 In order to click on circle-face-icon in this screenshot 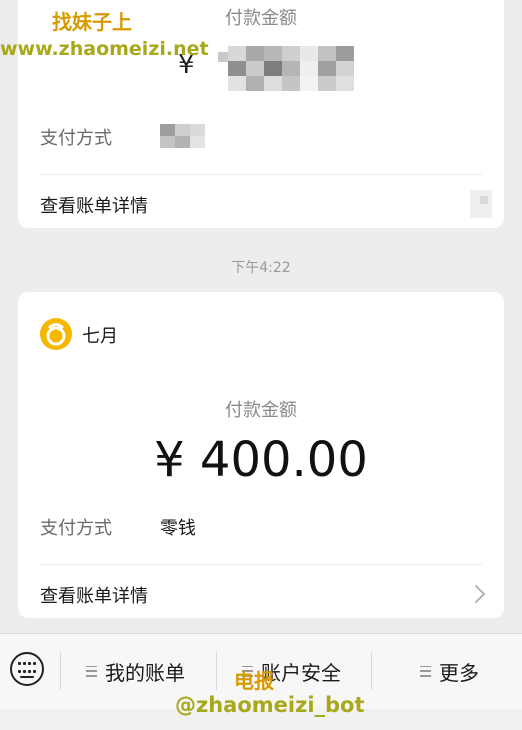, I will do `click(56, 334)`.